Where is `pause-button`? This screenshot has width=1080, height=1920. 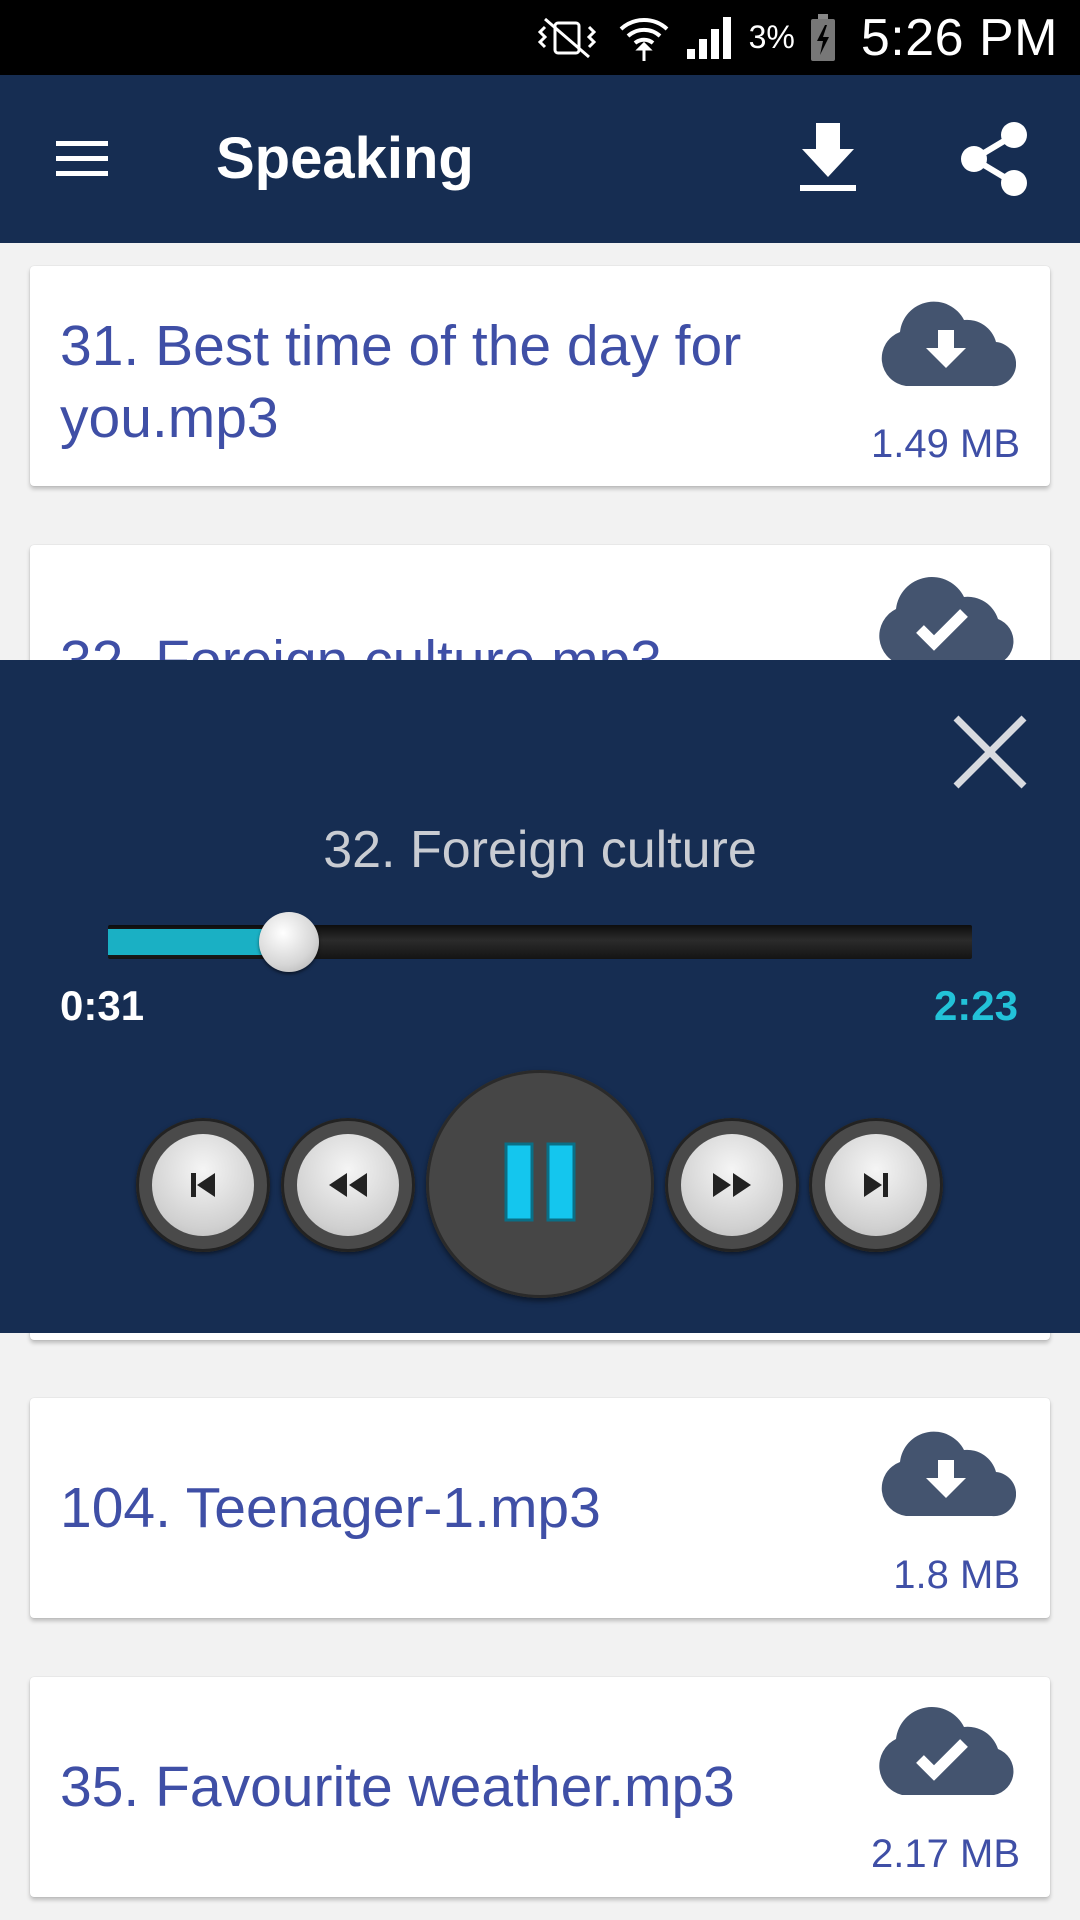 pause-button is located at coordinates (540, 1184).